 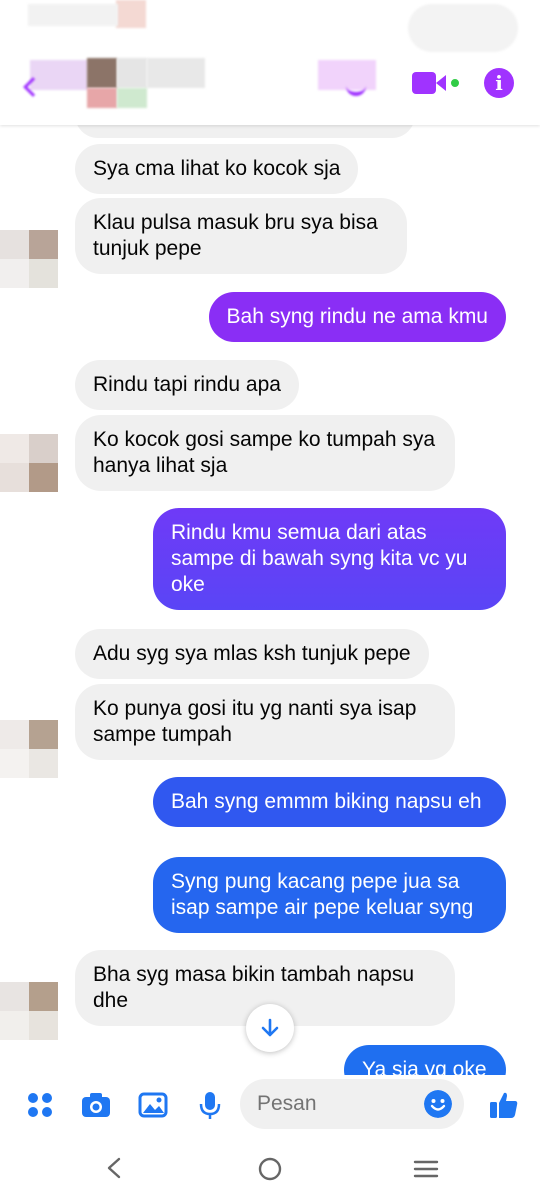 What do you see at coordinates (499, 83) in the screenshot?
I see `info-icon: i` at bounding box center [499, 83].